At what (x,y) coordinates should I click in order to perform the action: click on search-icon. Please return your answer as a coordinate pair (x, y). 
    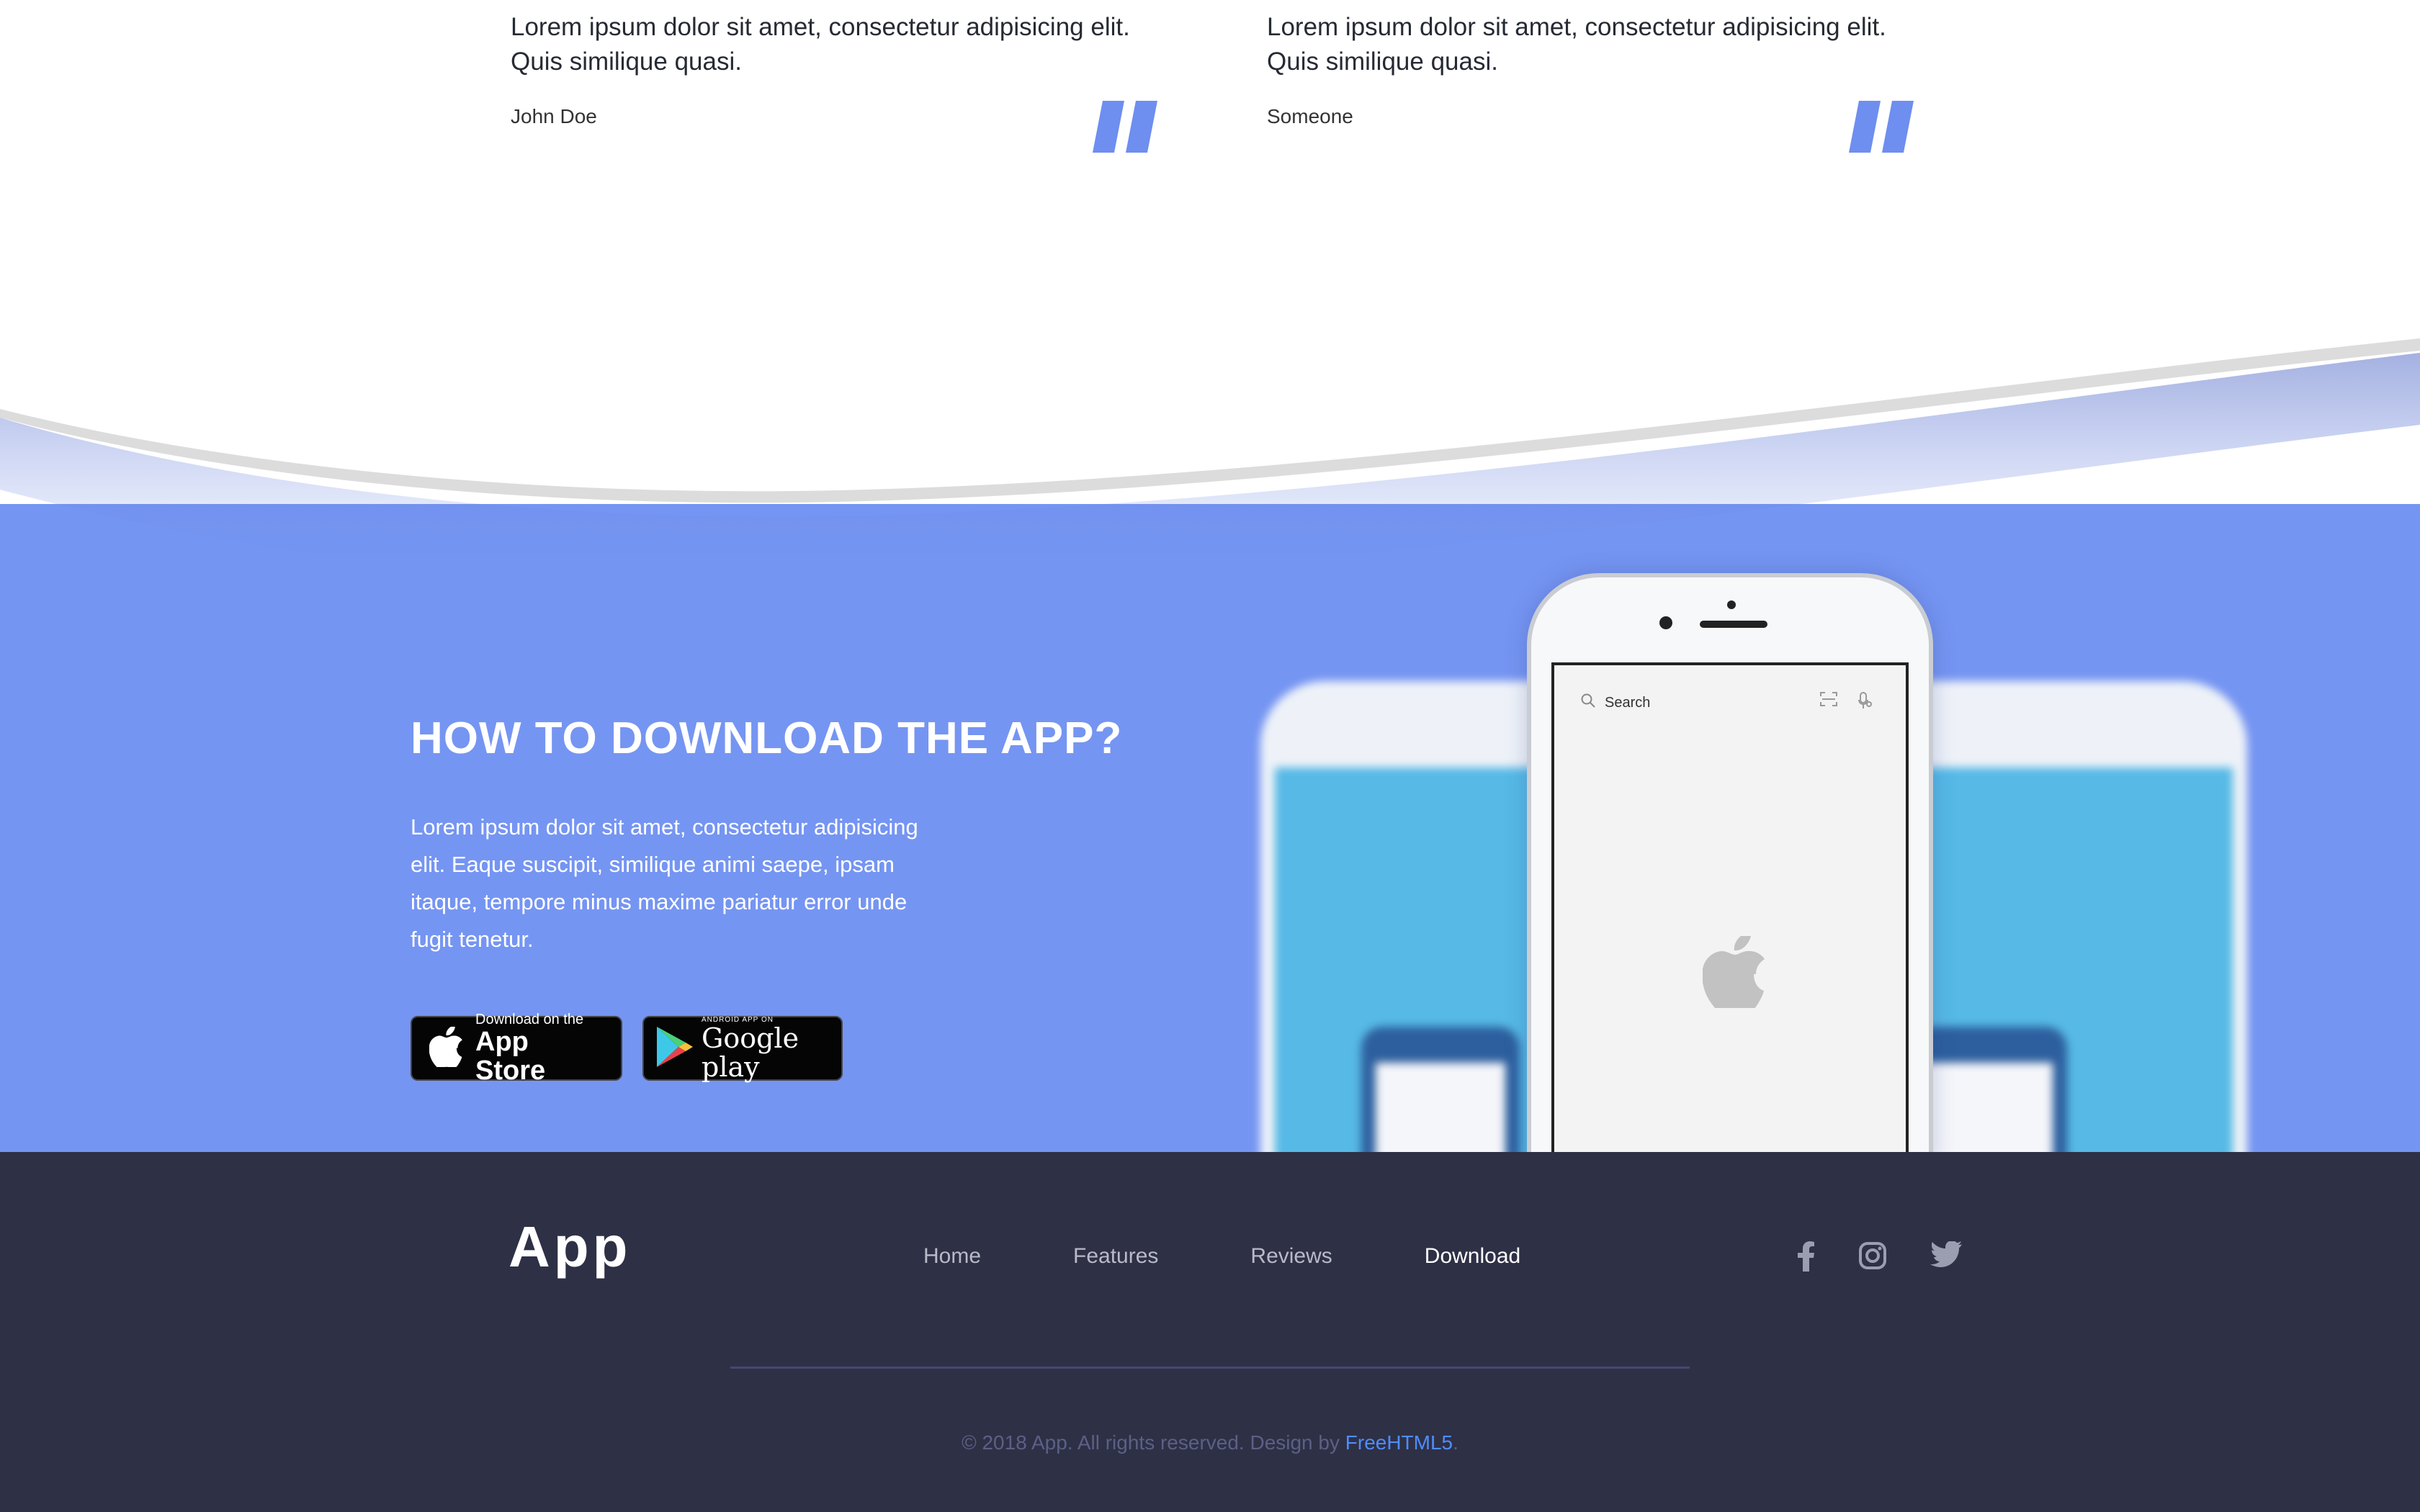
    Looking at the image, I should click on (1588, 703).